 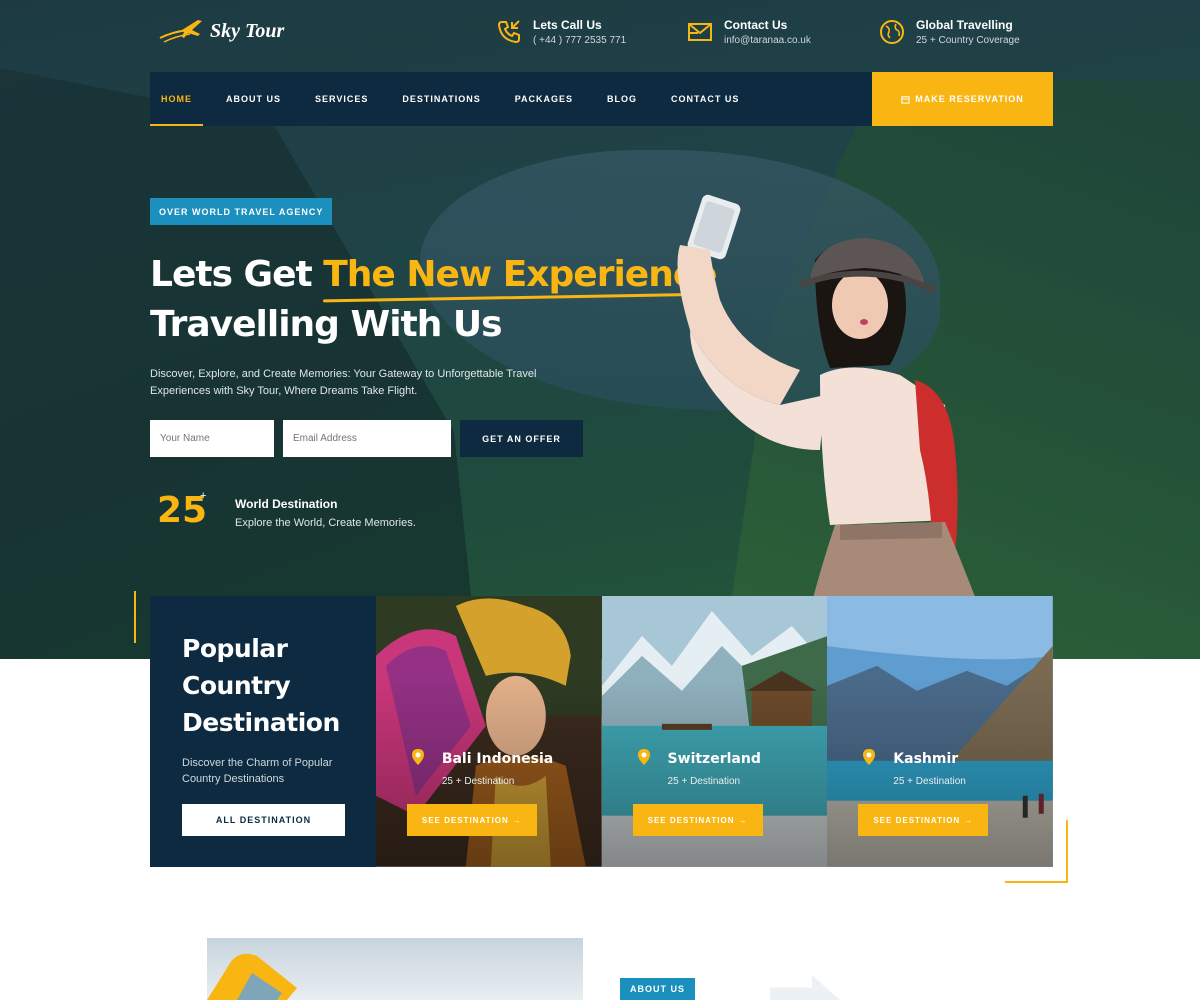 What do you see at coordinates (544, 99) in the screenshot?
I see `nav-item-packages: PACKAGES` at bounding box center [544, 99].